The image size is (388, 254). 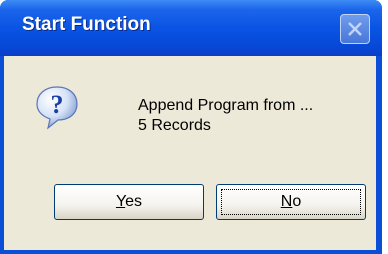 What do you see at coordinates (86, 24) in the screenshot?
I see `window-title: Start Function` at bounding box center [86, 24].